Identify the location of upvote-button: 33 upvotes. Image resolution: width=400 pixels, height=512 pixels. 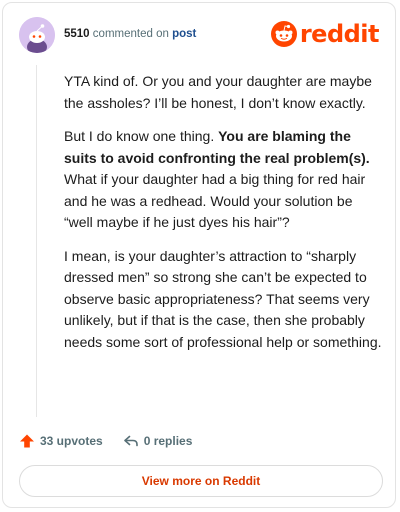
(61, 441).